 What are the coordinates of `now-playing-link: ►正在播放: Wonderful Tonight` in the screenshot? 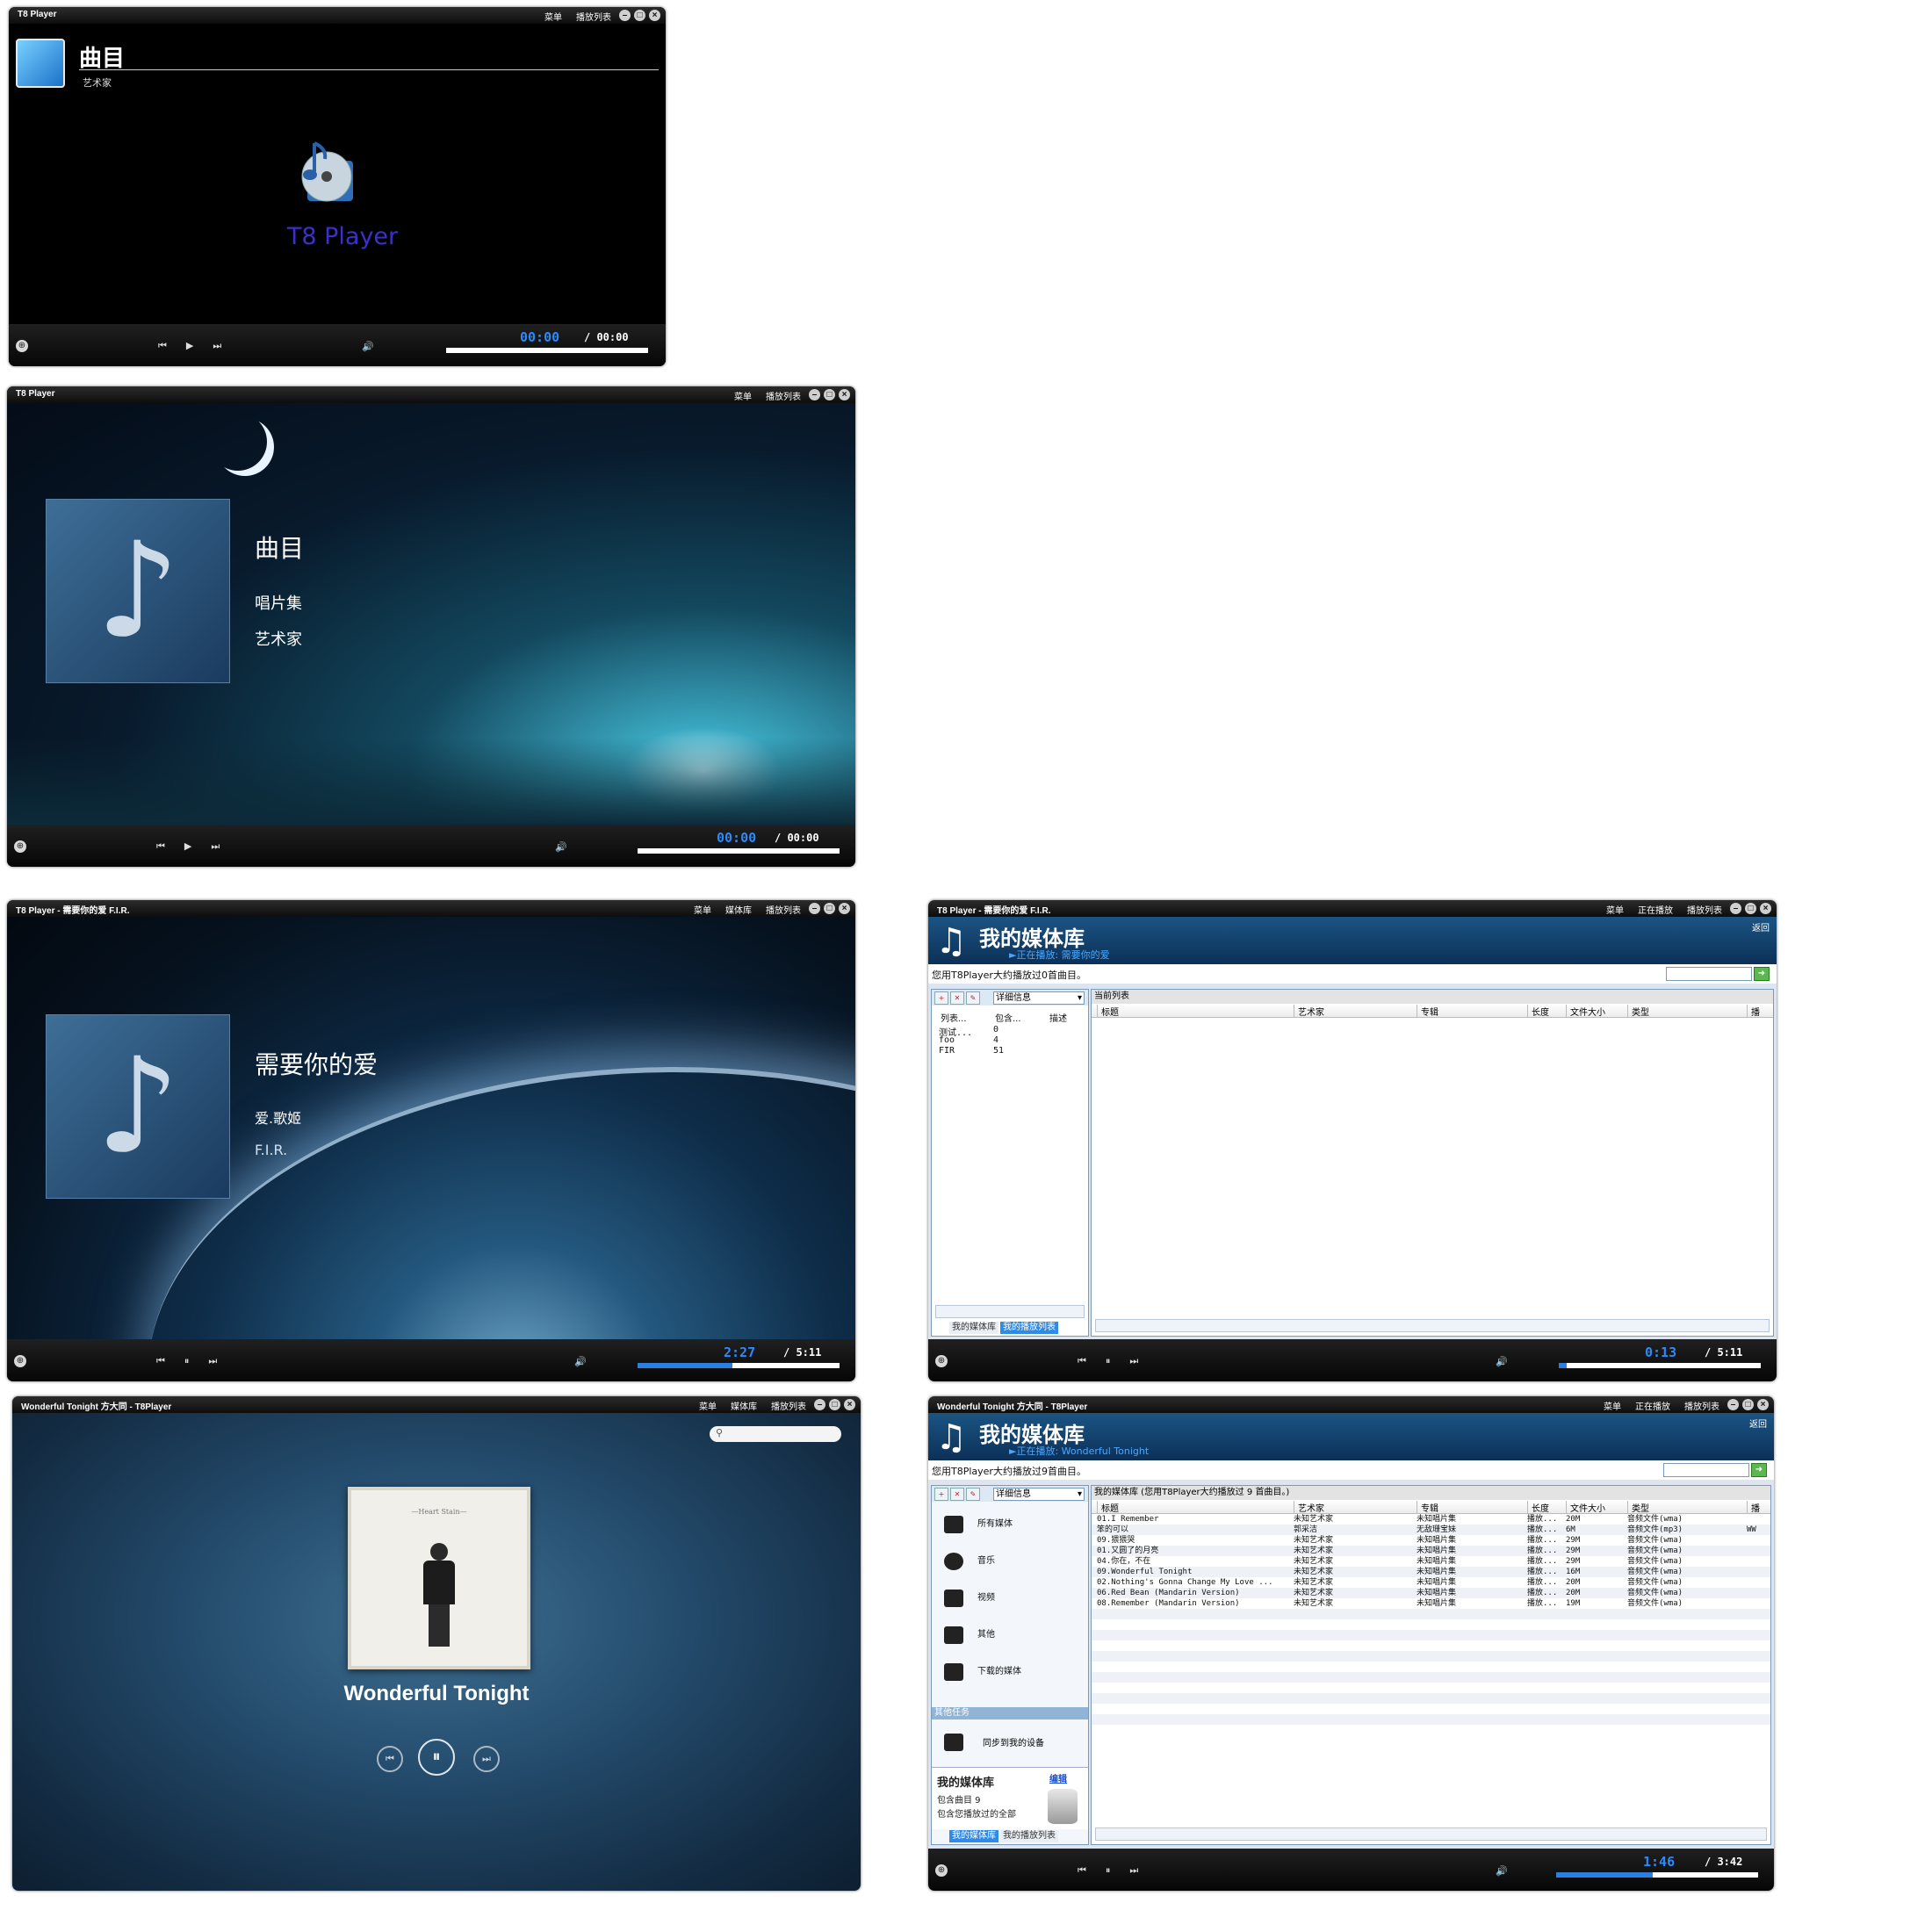 It's located at (1079, 1451).